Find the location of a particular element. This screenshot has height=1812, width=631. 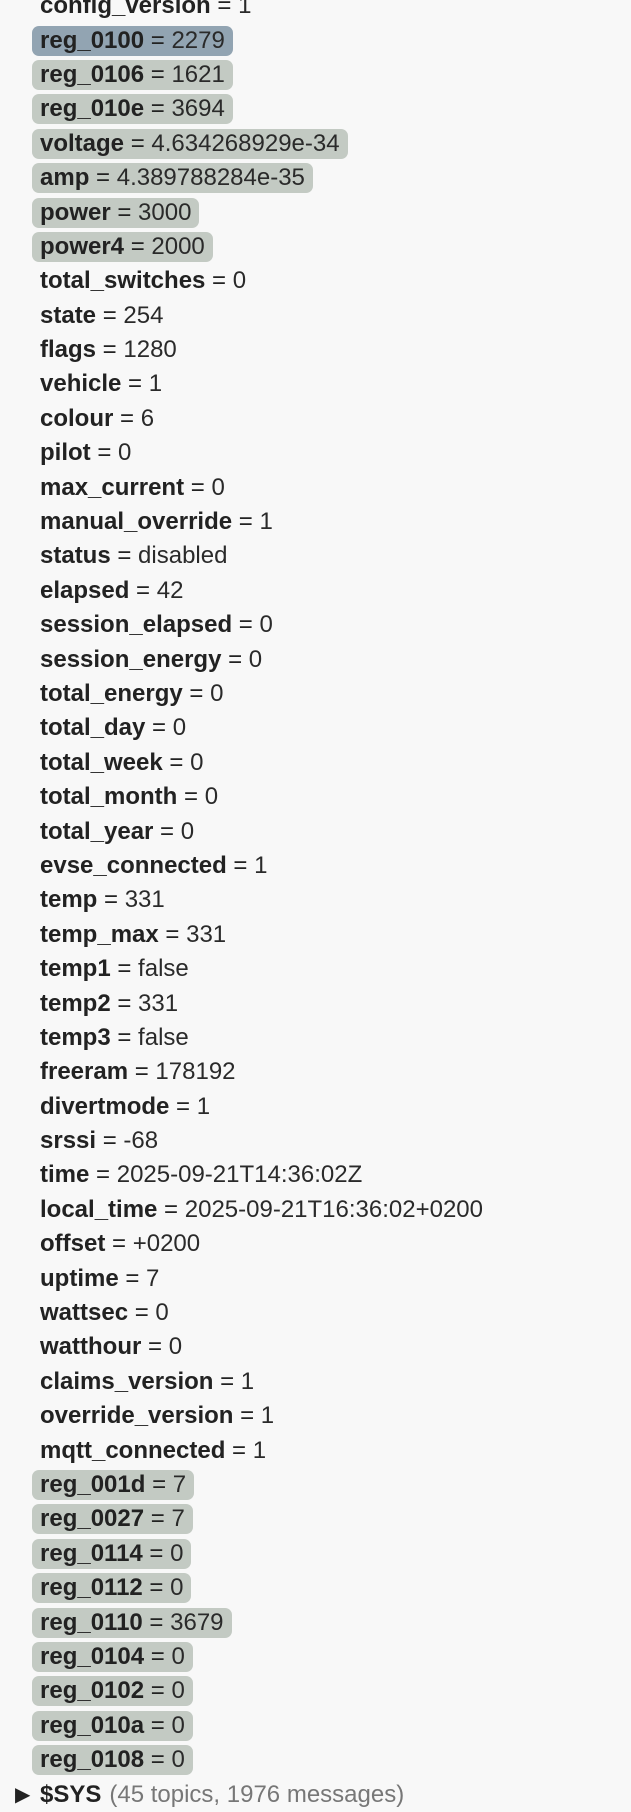

topic-row: evse_connected = 1 is located at coordinates (315, 866).